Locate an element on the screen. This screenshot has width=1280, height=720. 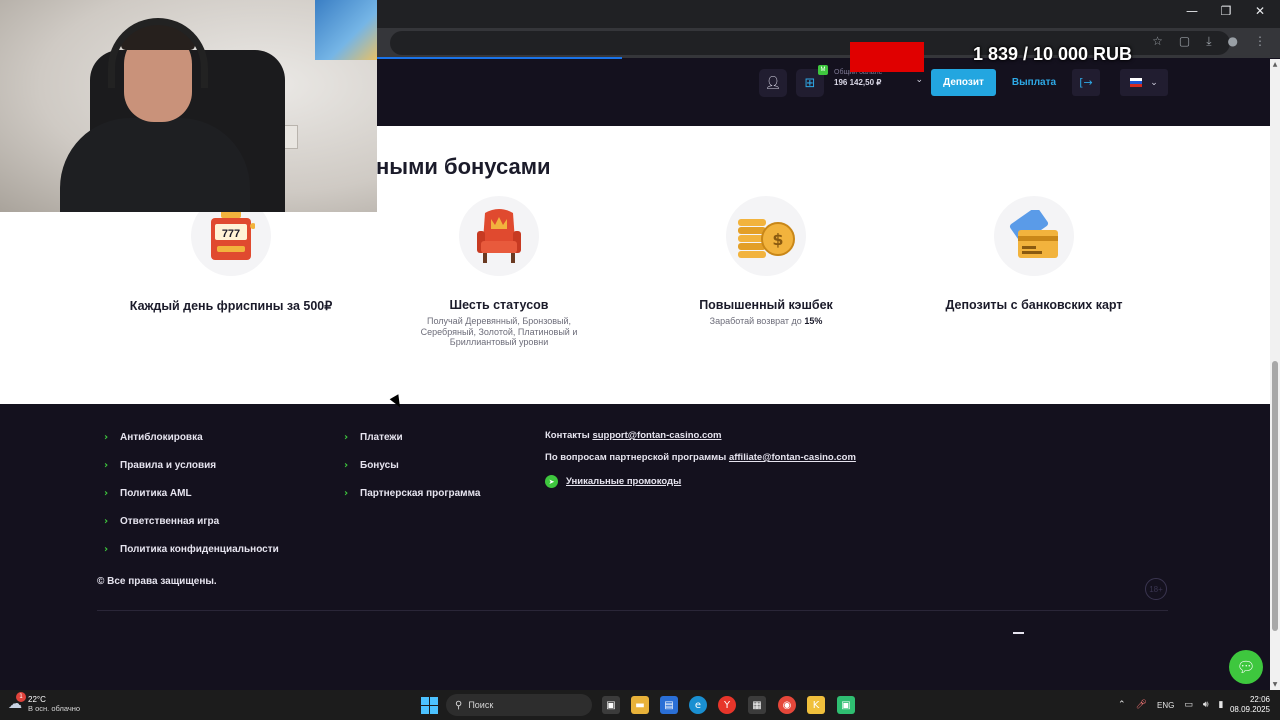
app-icon: ▦ is located at coordinates (757, 705).